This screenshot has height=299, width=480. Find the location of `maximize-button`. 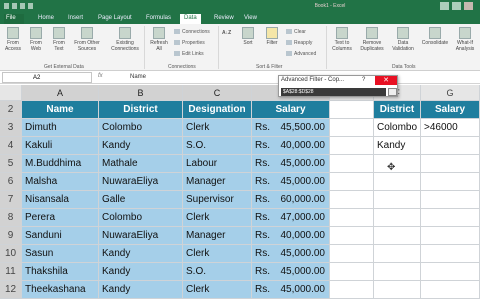

maximize-button is located at coordinates (456, 6).